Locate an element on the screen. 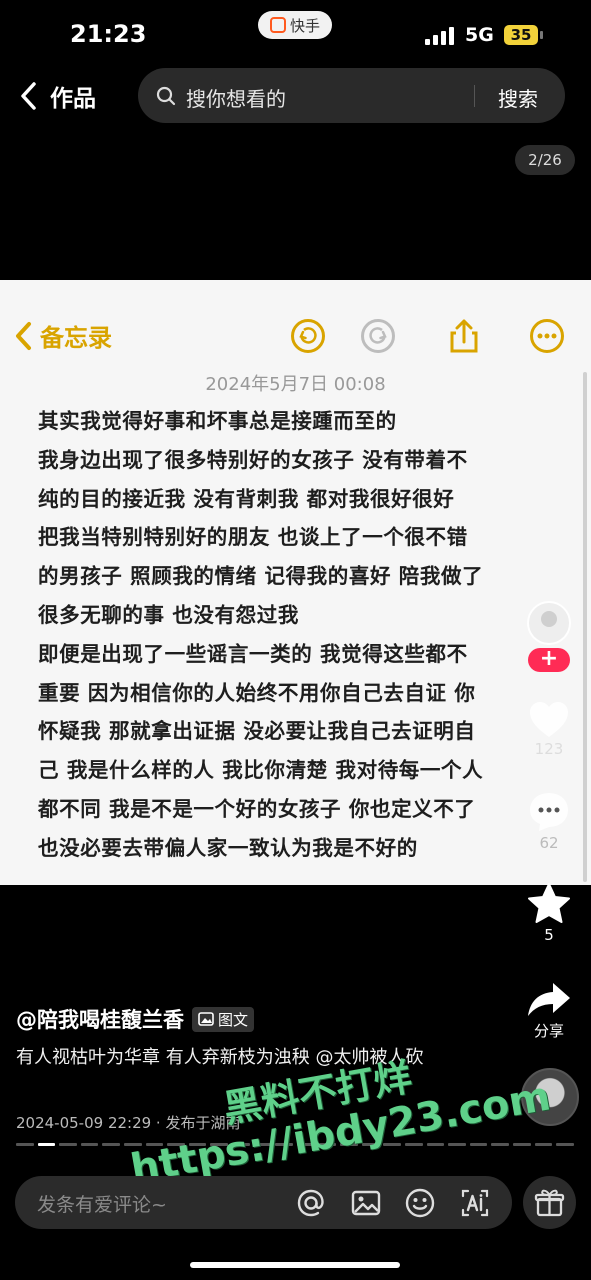 Image resolution: width=591 pixels, height=1280 pixels. comment-input: 发条有爱评论~ is located at coordinates (263, 1202).